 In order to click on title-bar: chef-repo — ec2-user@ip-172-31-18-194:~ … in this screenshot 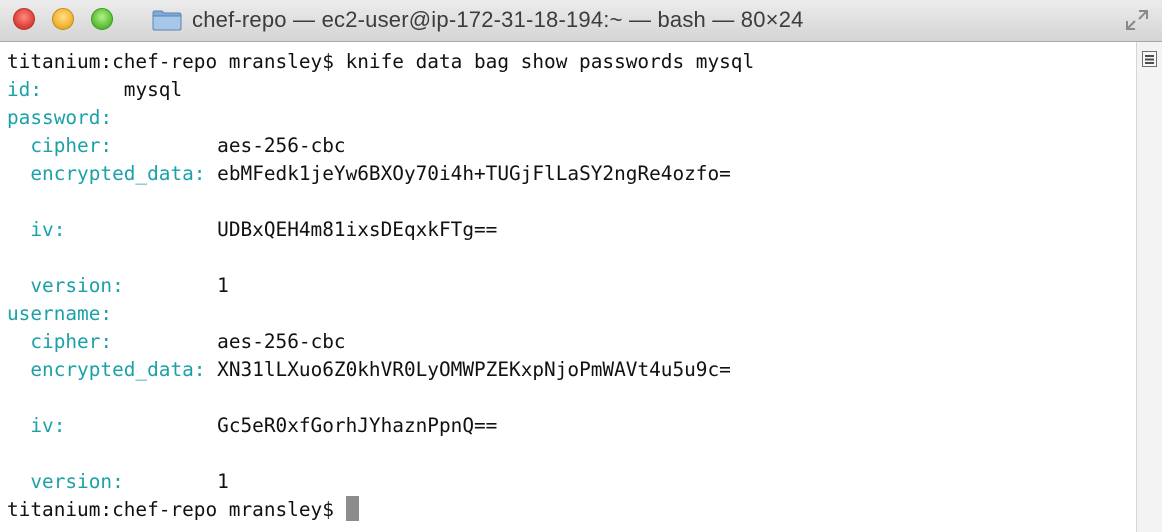, I will do `click(581, 21)`.